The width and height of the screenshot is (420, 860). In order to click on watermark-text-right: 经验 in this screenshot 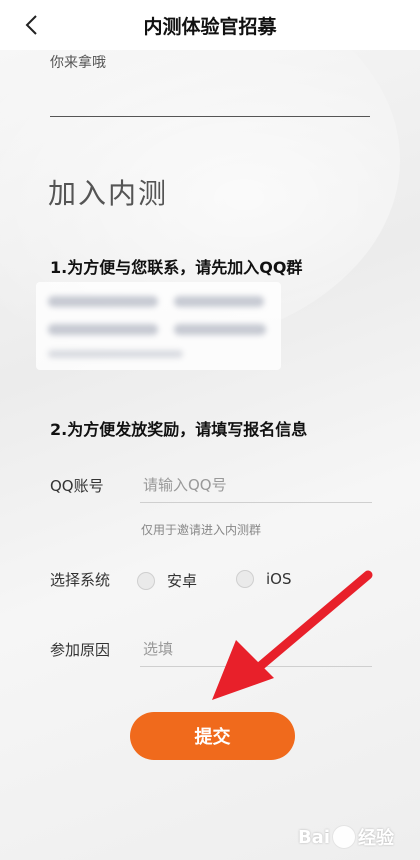, I will do `click(376, 838)`.